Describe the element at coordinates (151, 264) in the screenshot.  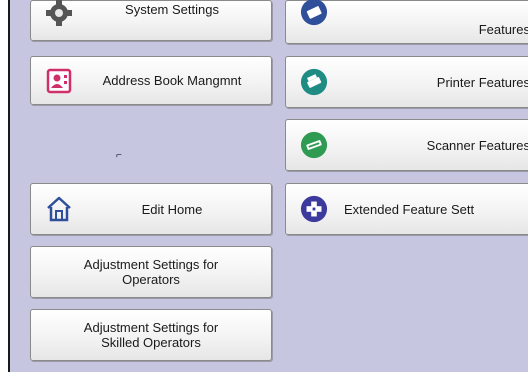
I see `adjust-operators-line1: Adjustment Settings for` at that location.